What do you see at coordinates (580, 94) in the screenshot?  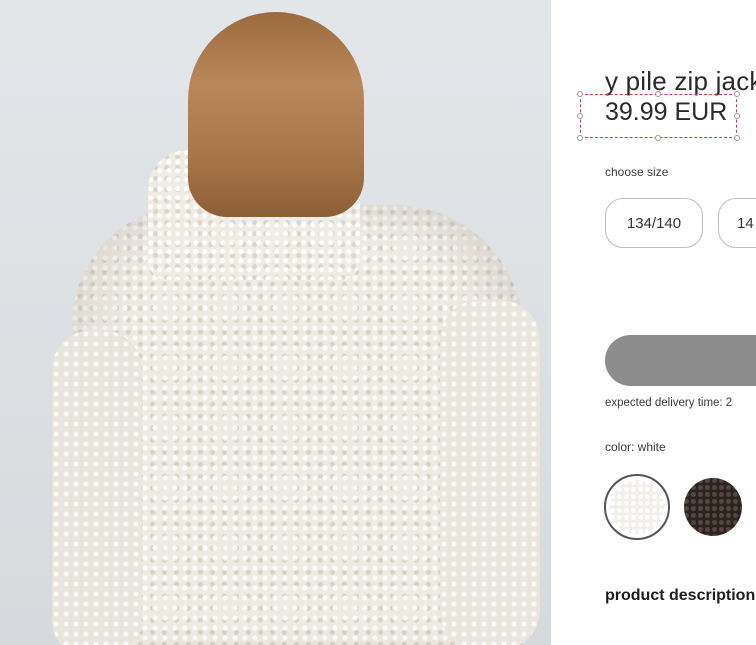 I see `resize-handle-top-left` at bounding box center [580, 94].